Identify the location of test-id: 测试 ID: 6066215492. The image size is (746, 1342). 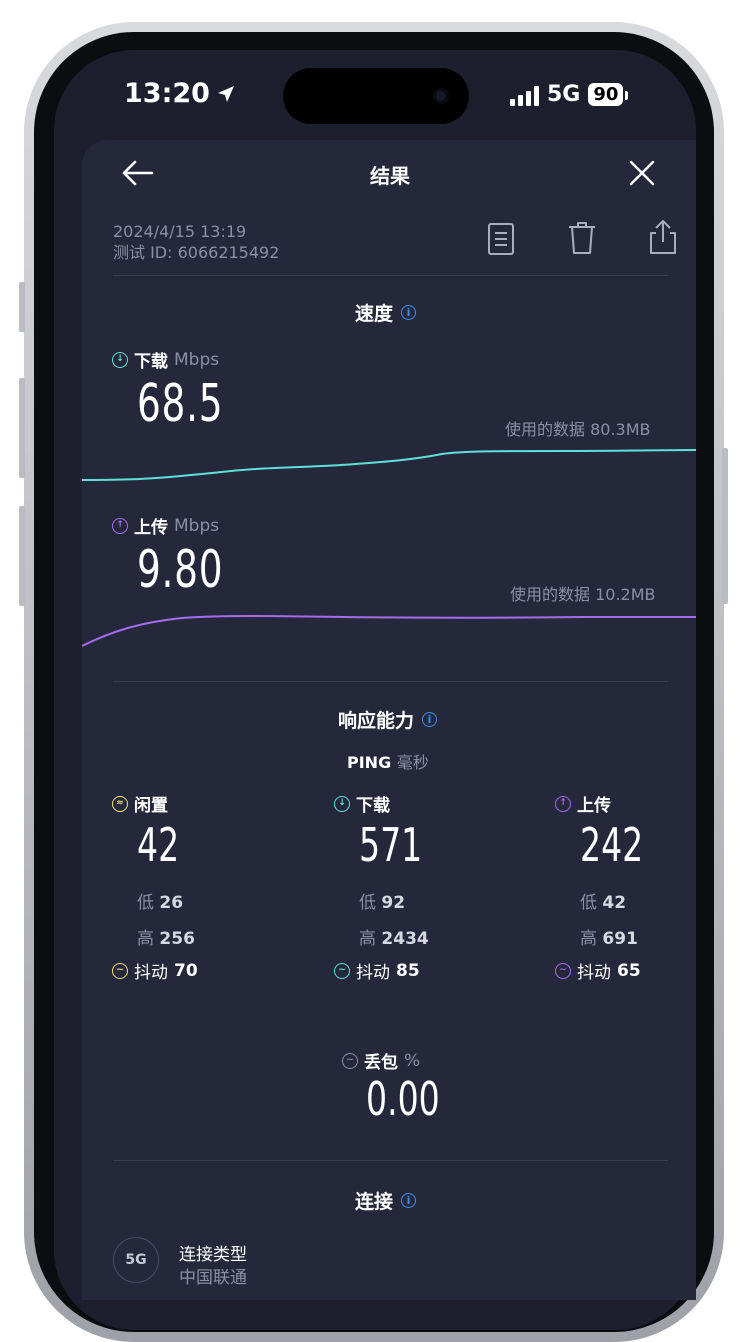
(196, 252).